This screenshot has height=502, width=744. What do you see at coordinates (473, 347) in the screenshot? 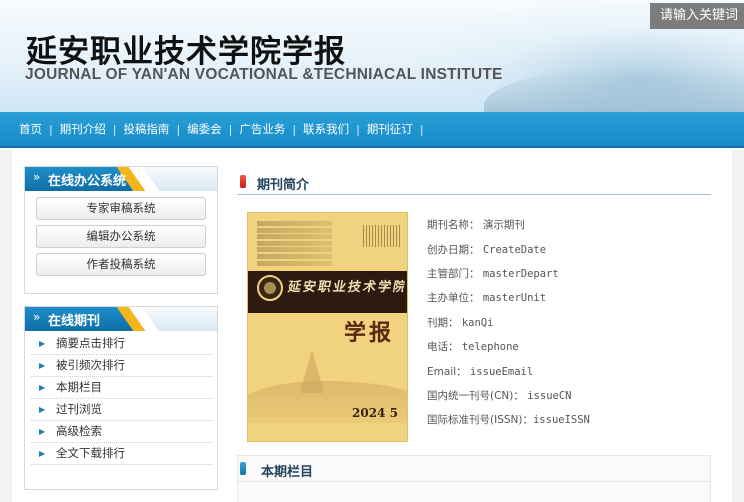
I see `info-telephone: 电话： telephone` at bounding box center [473, 347].